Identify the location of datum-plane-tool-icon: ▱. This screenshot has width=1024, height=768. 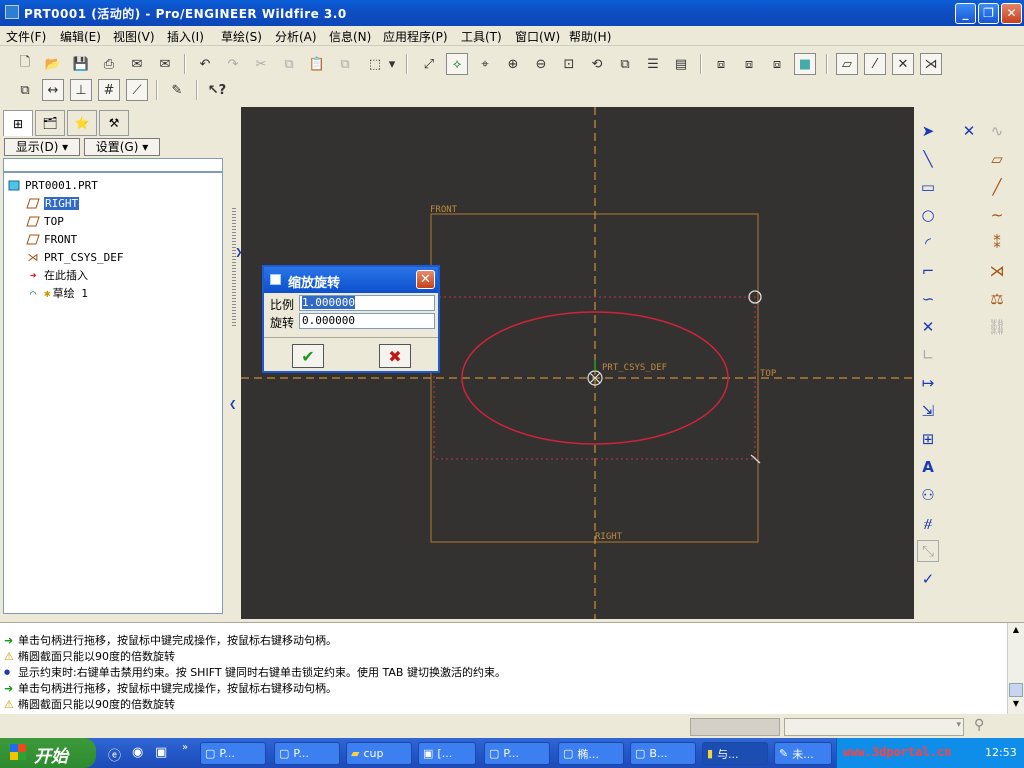
(997, 159).